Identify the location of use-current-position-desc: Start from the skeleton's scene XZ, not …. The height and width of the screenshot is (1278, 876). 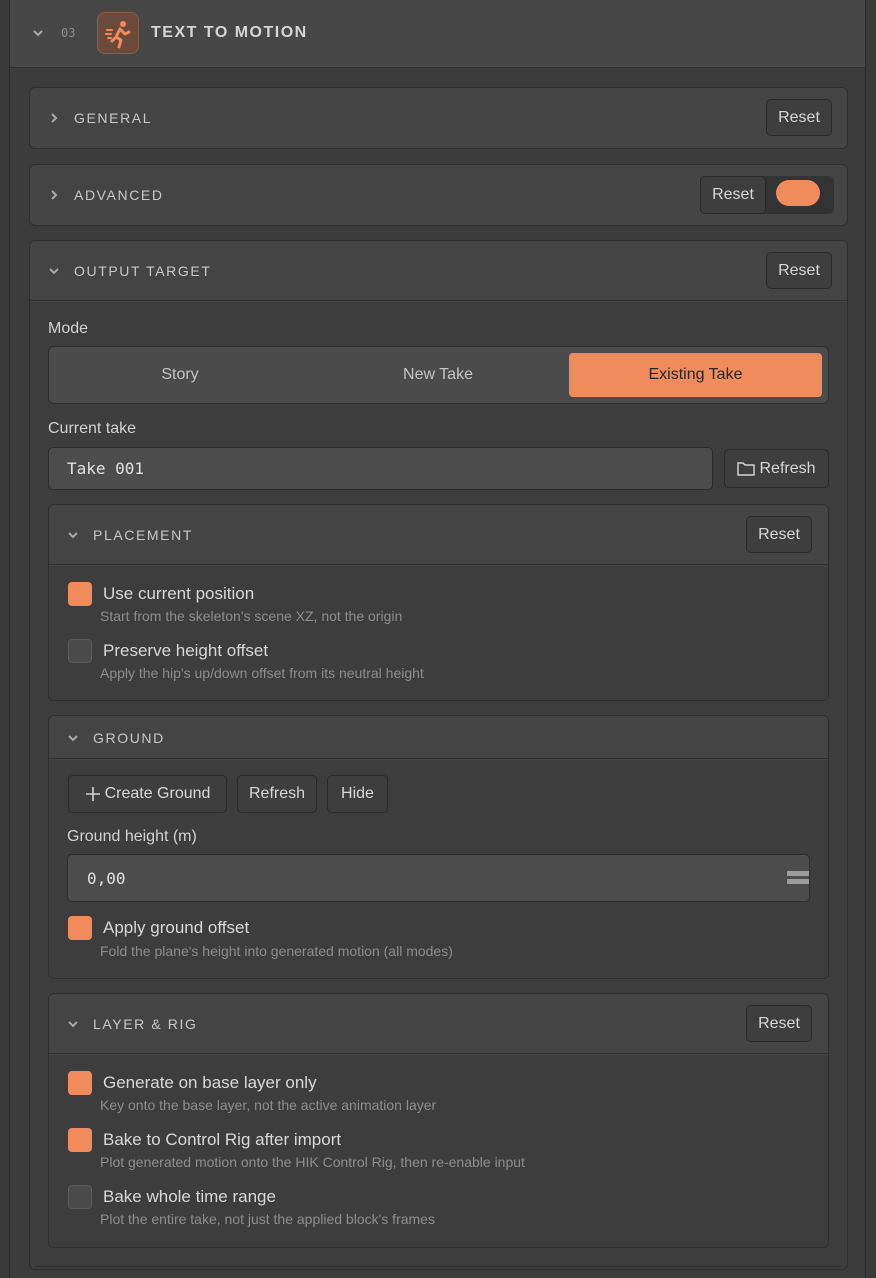
(251, 616).